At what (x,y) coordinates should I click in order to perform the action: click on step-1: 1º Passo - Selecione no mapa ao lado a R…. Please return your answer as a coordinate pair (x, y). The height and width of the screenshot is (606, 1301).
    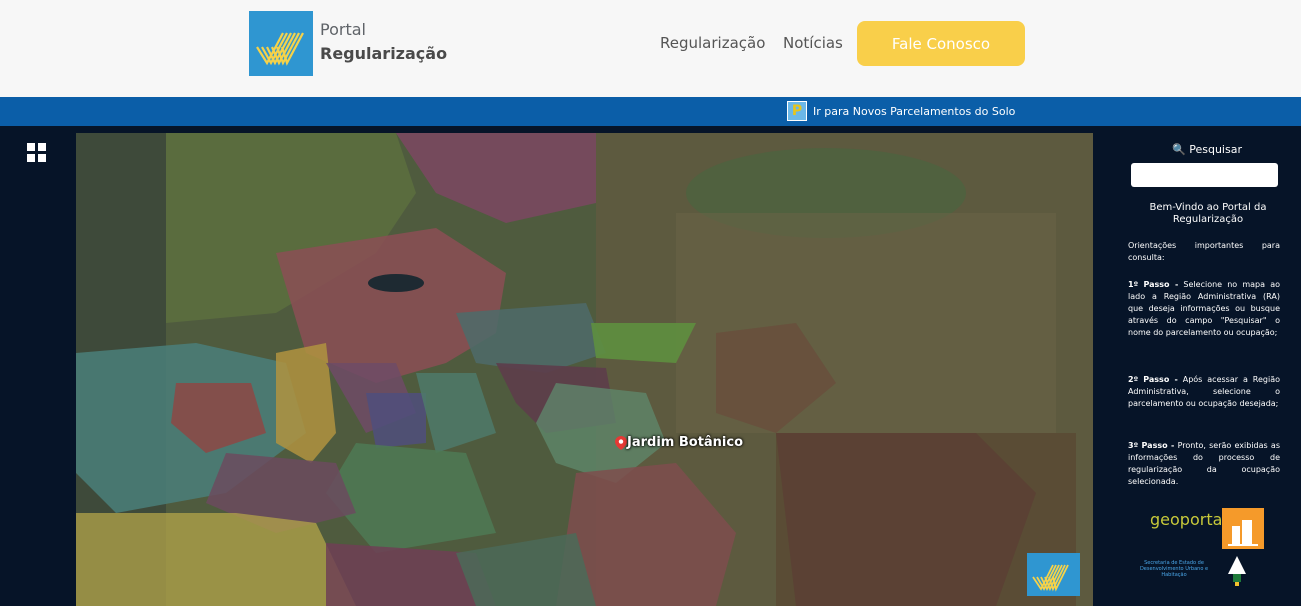
    Looking at the image, I should click on (1204, 309).